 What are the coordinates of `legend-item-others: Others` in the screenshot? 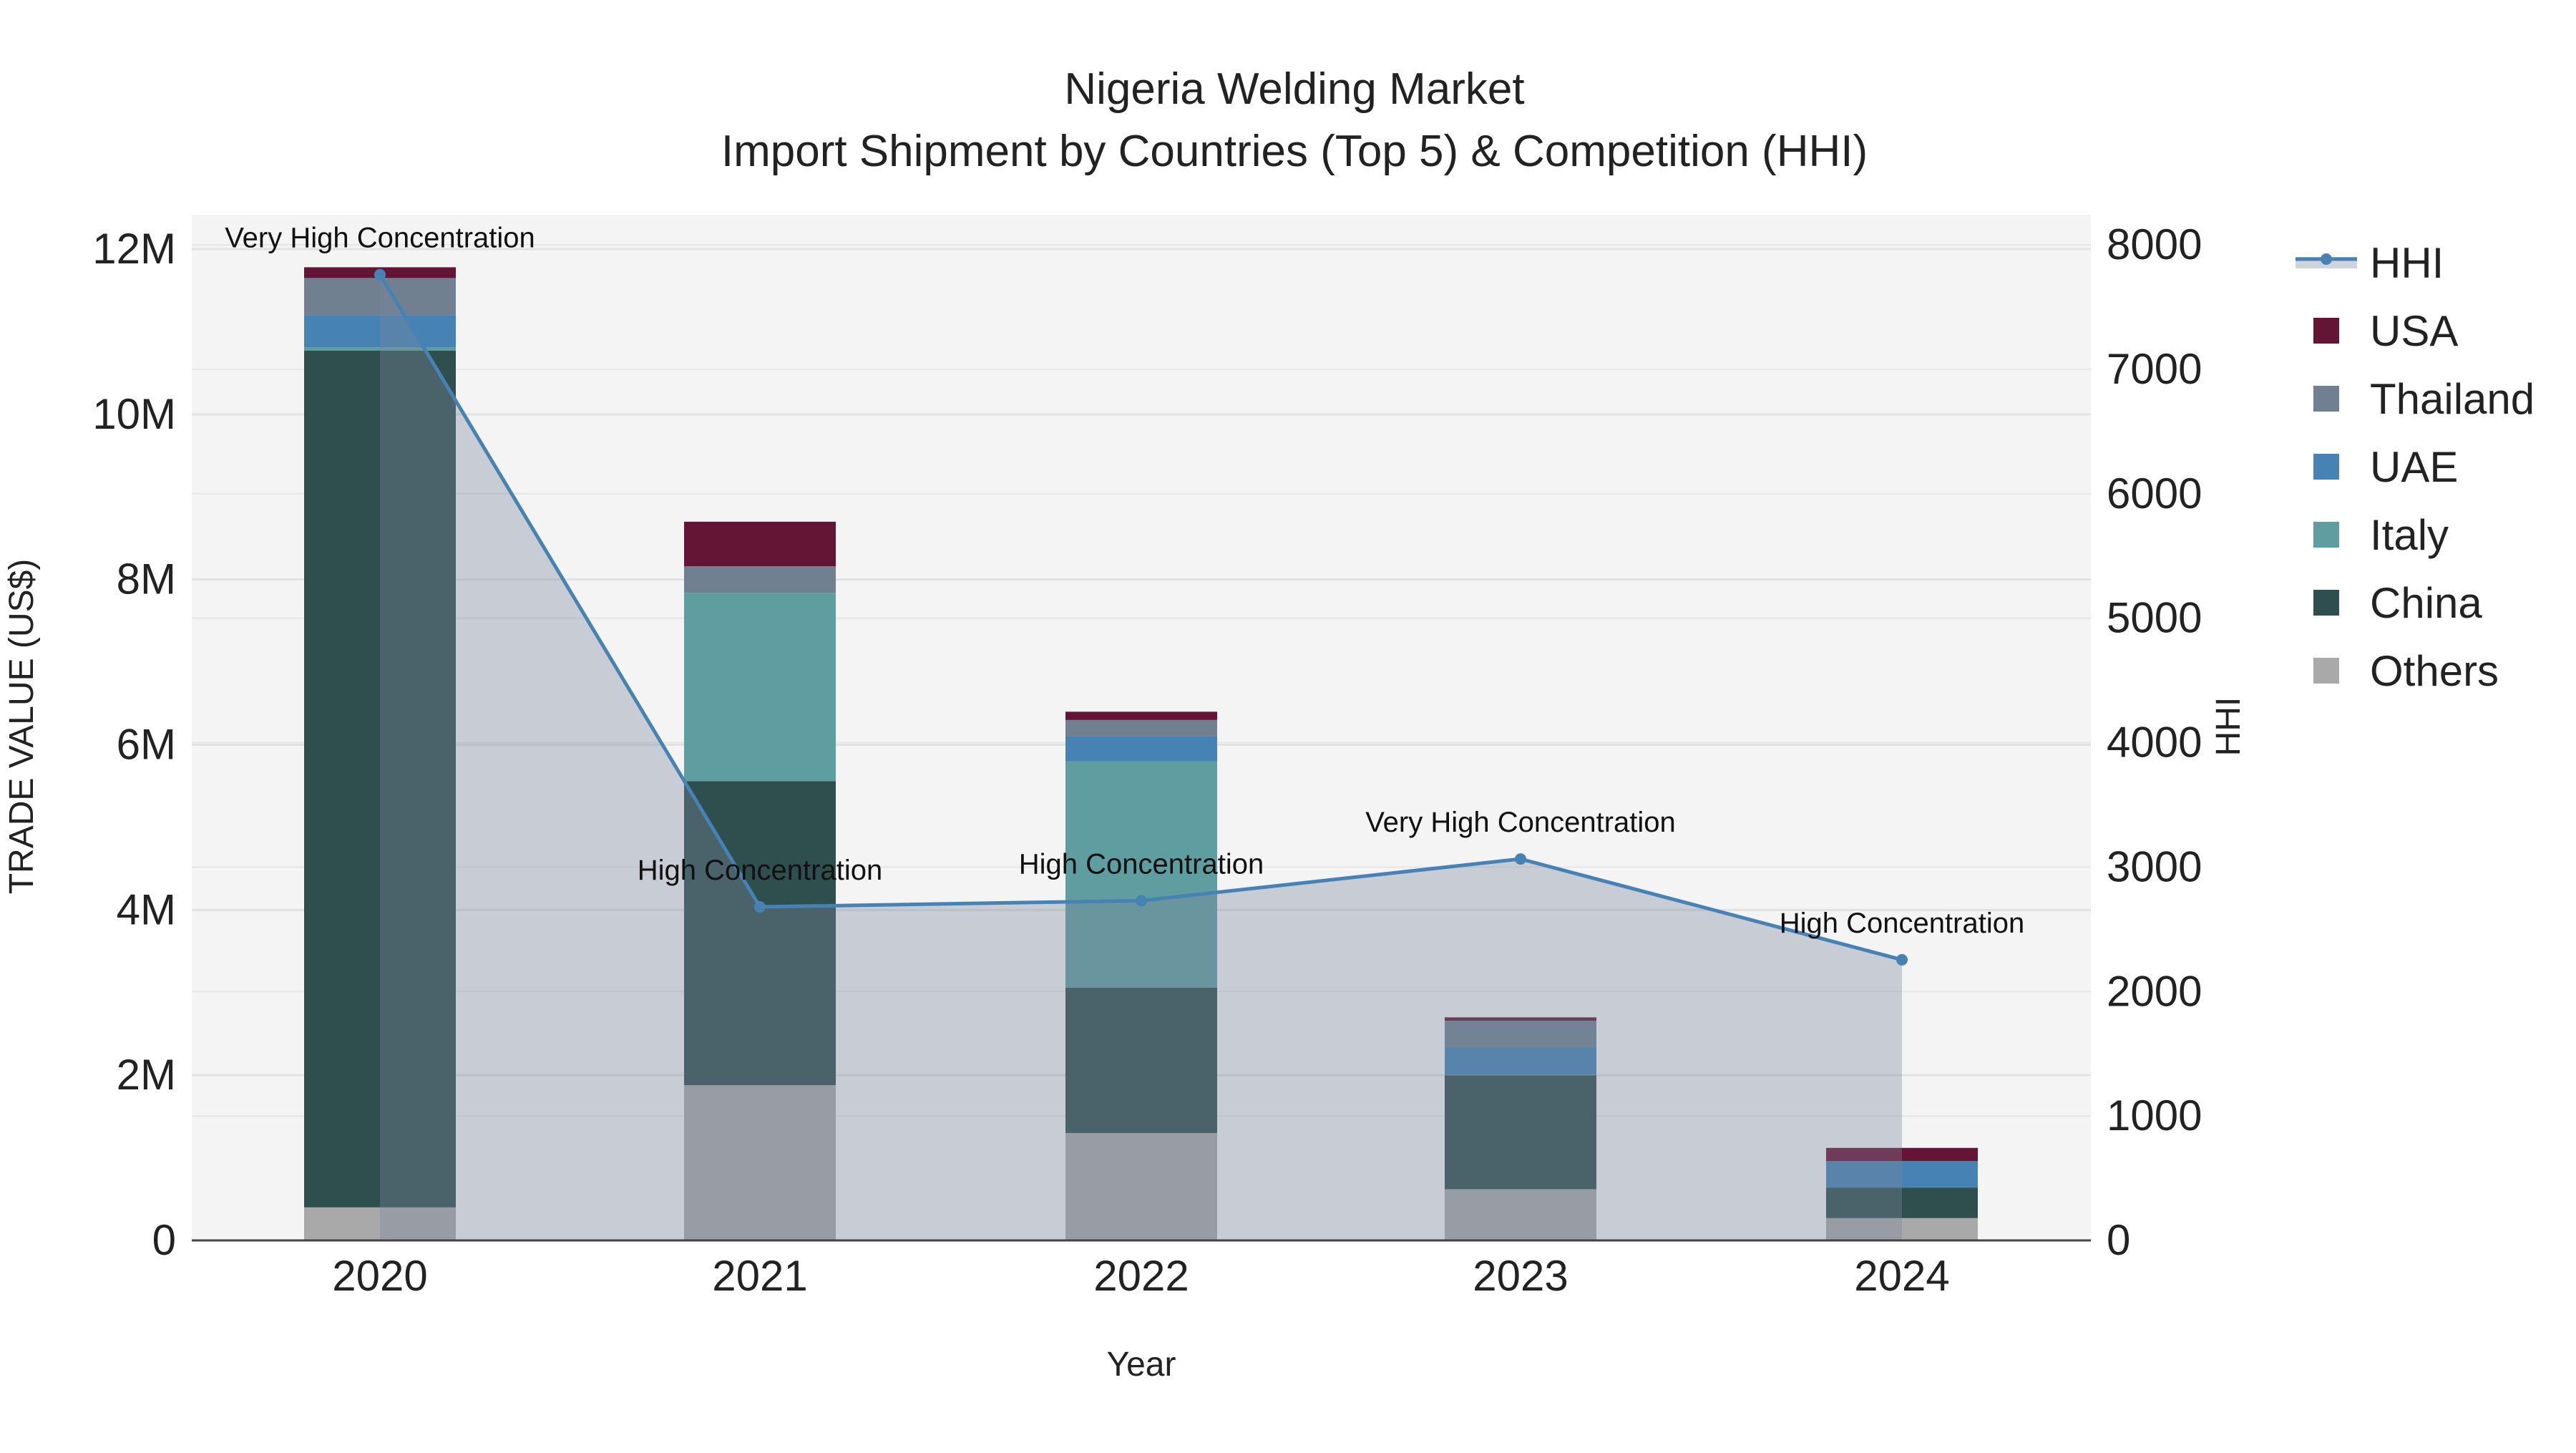 It's located at (2406, 671).